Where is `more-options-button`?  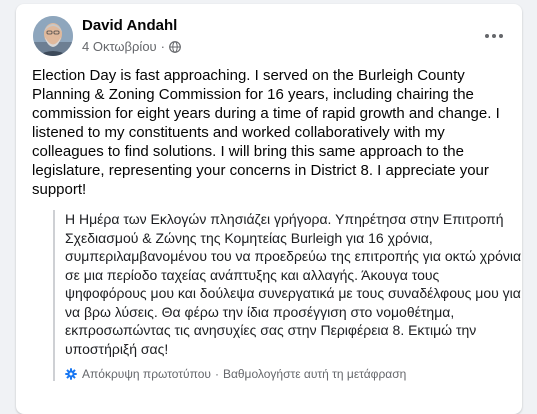 more-options-button is located at coordinates (494, 36).